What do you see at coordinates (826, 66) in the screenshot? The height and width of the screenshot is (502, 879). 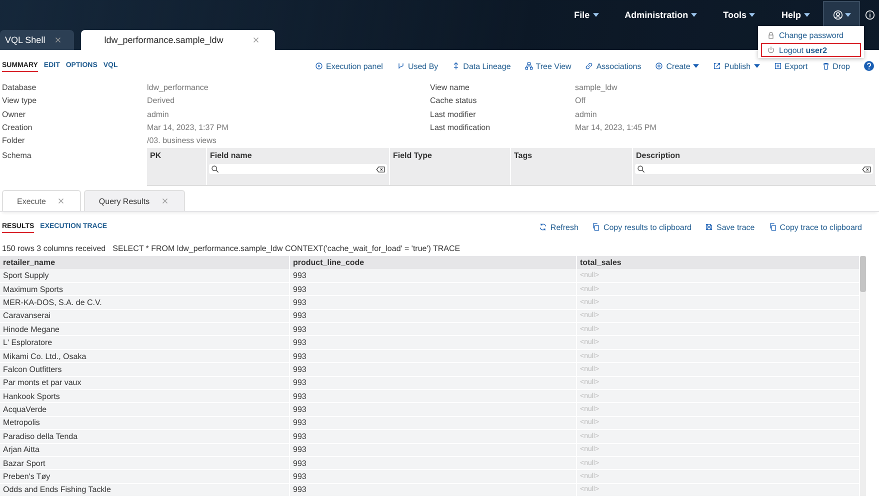 I see `trash-icon` at bounding box center [826, 66].